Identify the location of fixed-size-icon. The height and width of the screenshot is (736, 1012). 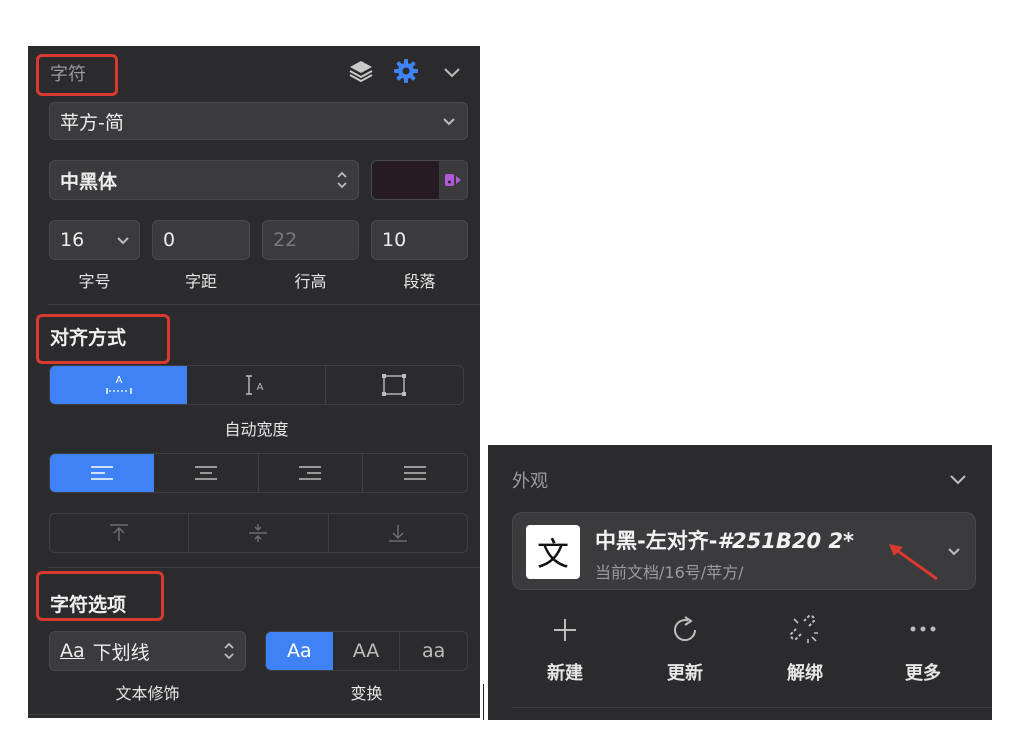
(394, 385).